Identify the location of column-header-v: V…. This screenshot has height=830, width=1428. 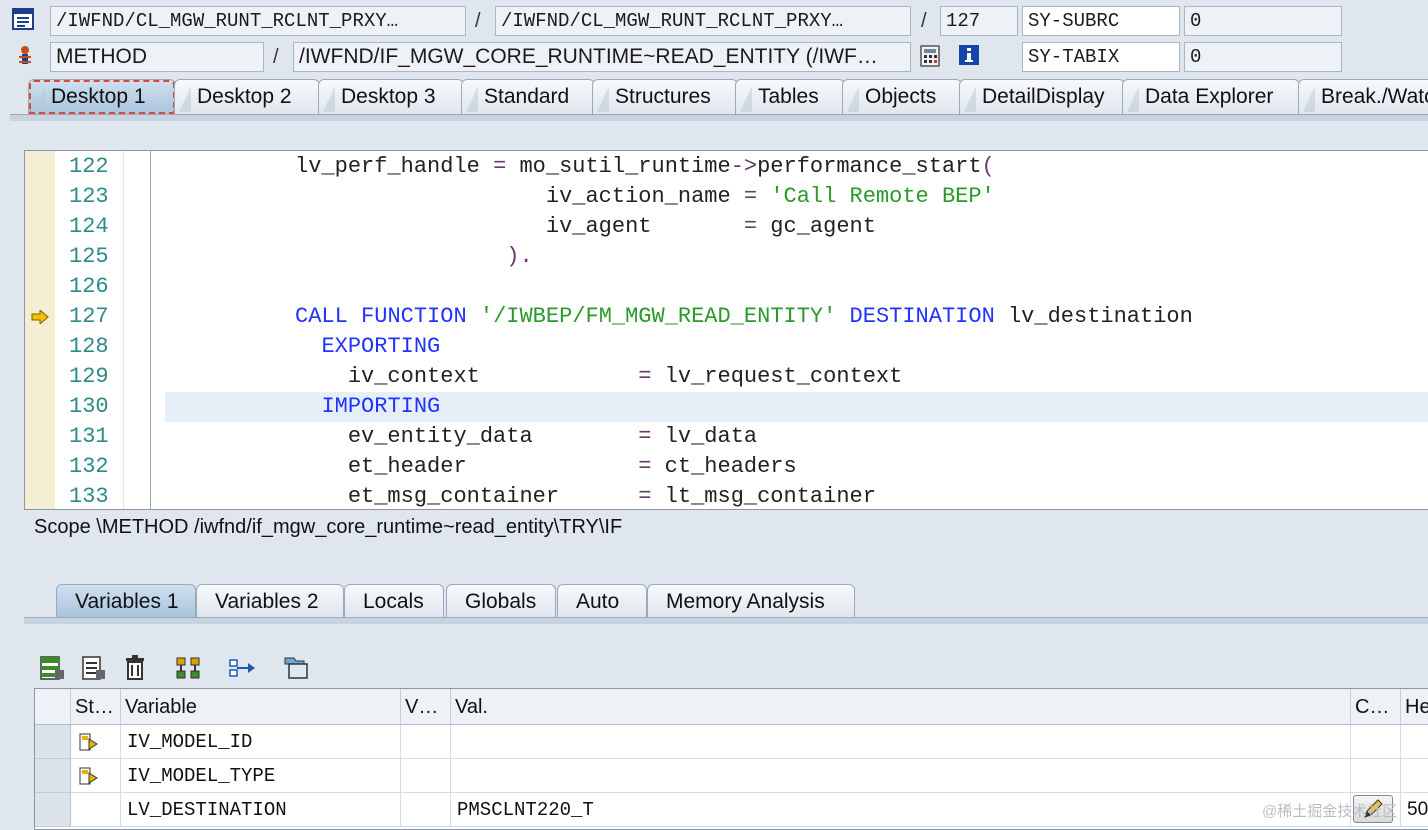
(426, 707).